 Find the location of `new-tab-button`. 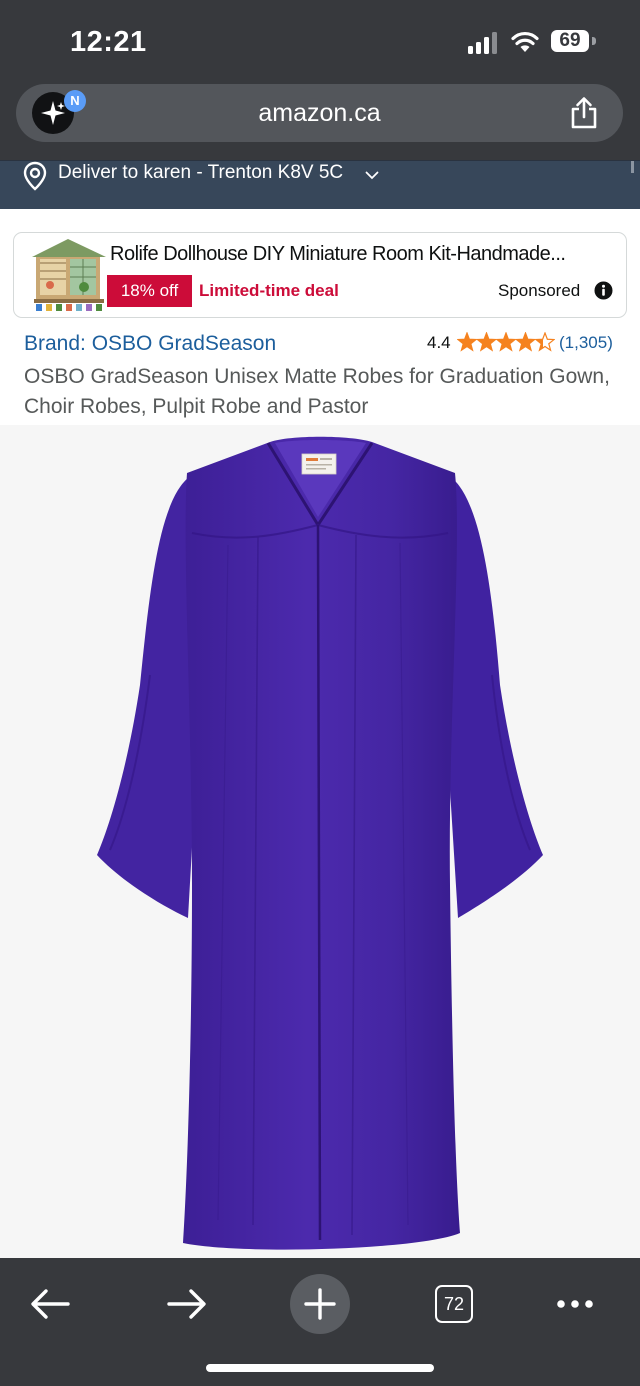

new-tab-button is located at coordinates (320, 1304).